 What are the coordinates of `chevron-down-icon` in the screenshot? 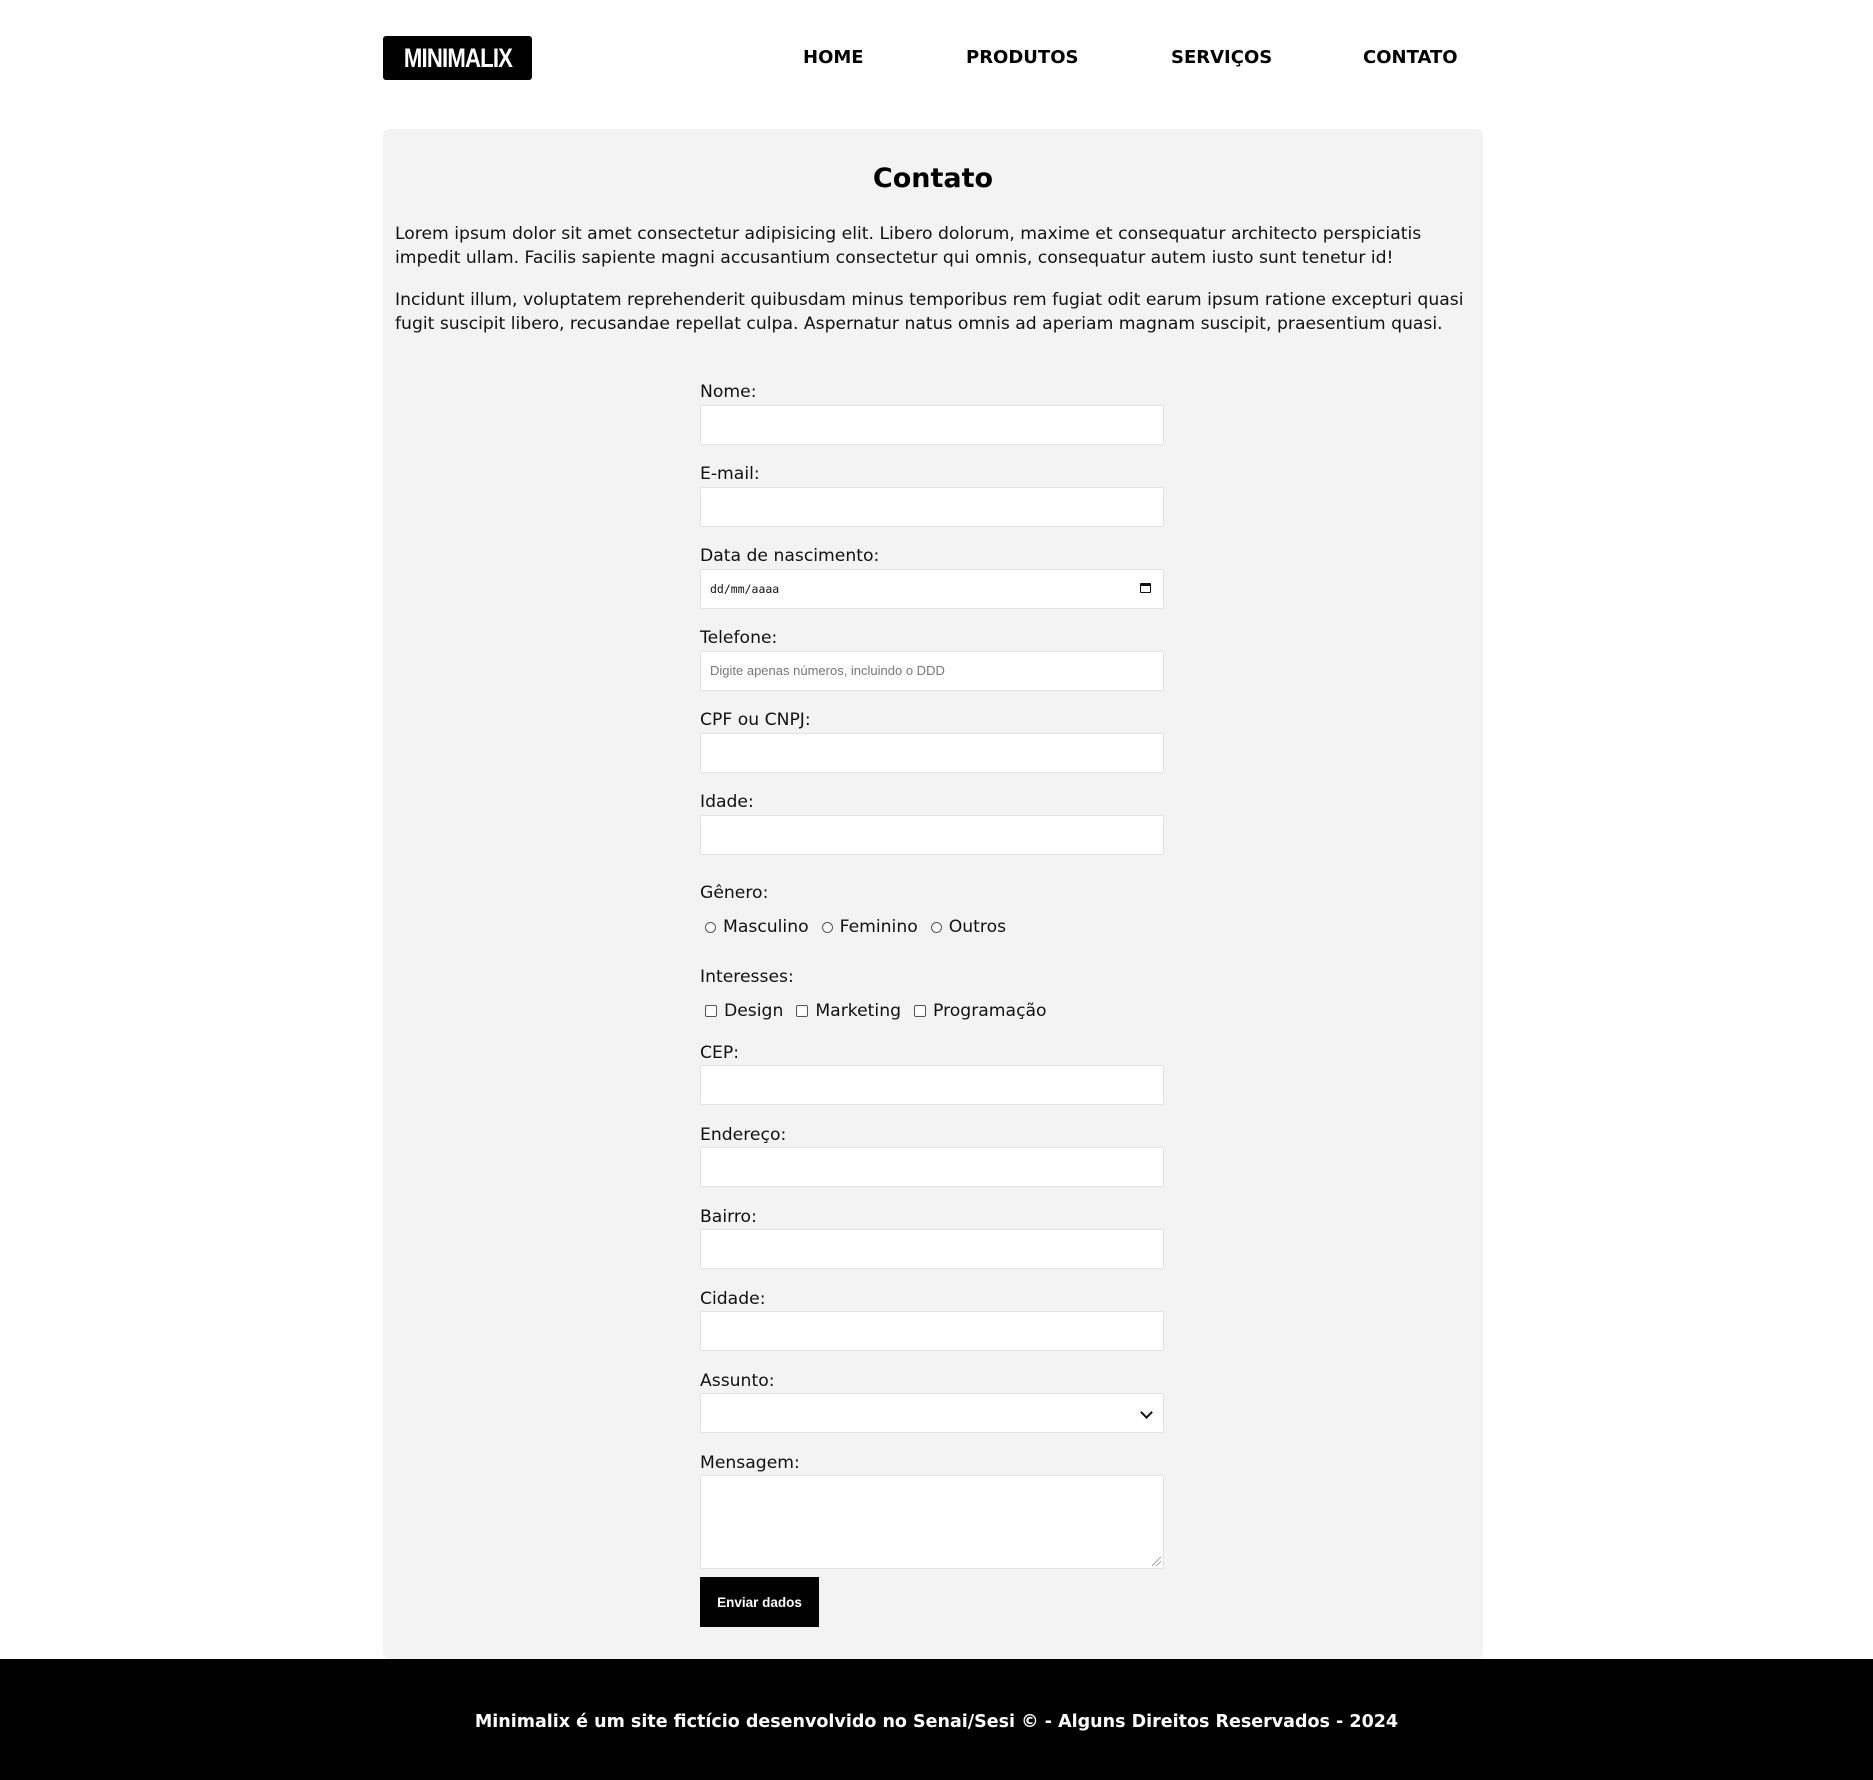 It's located at (1146, 1412).